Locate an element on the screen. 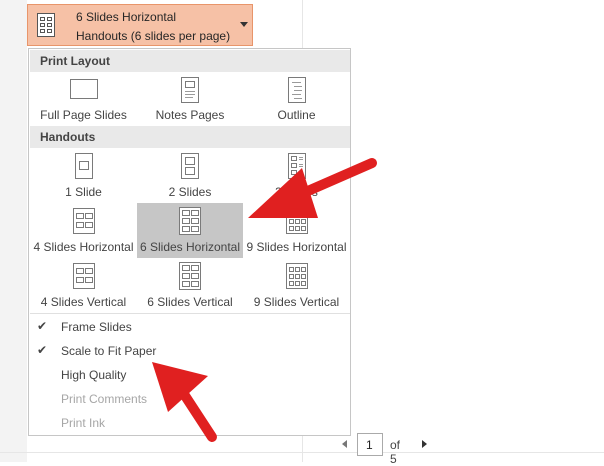 Image resolution: width=604 pixels, height=466 pixels. arrow-to-6-slides-horizontal is located at coordinates (312, 188).